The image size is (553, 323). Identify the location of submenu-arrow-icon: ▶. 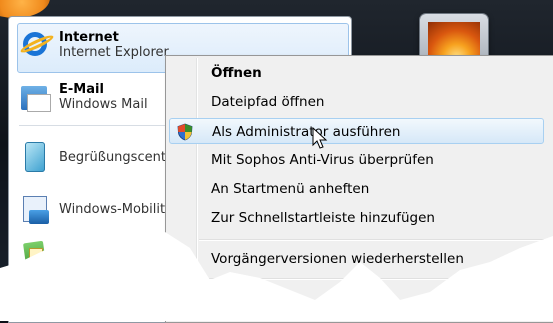
(534, 298).